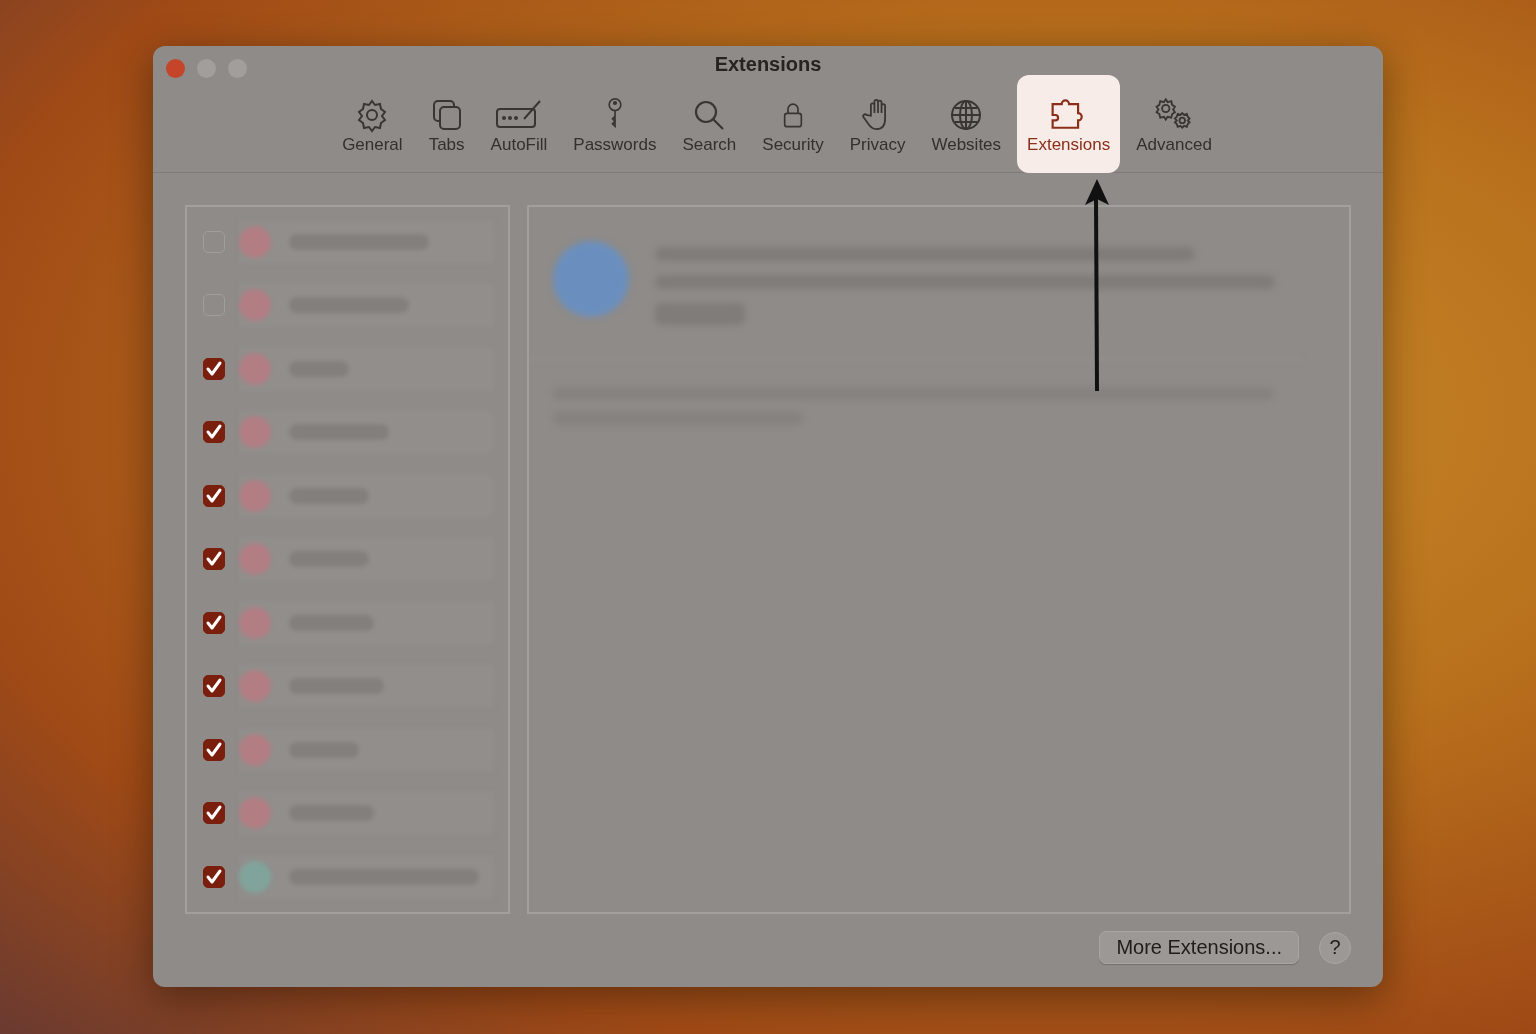  What do you see at coordinates (372, 124) in the screenshot?
I see `toolbar-tab: General` at bounding box center [372, 124].